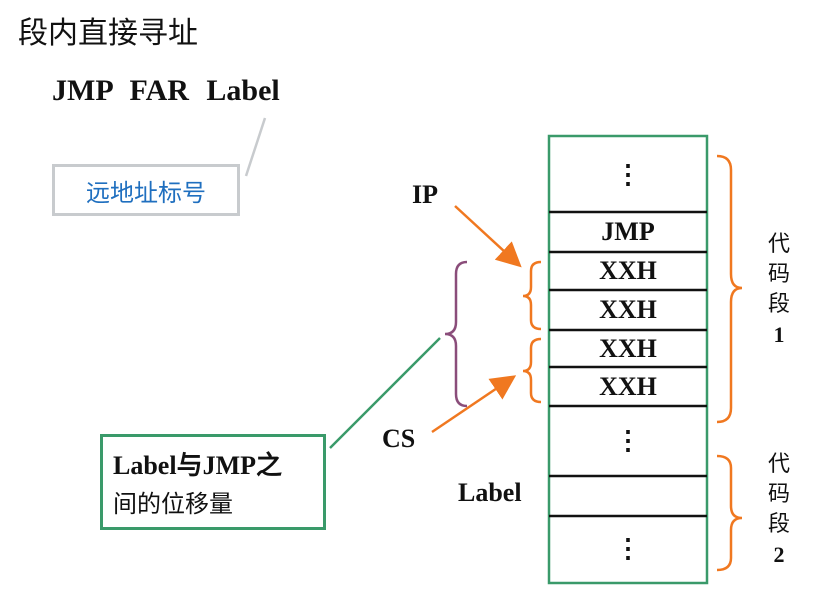  I want to click on segment1-label: 代 码 段 1, so click(778, 289).